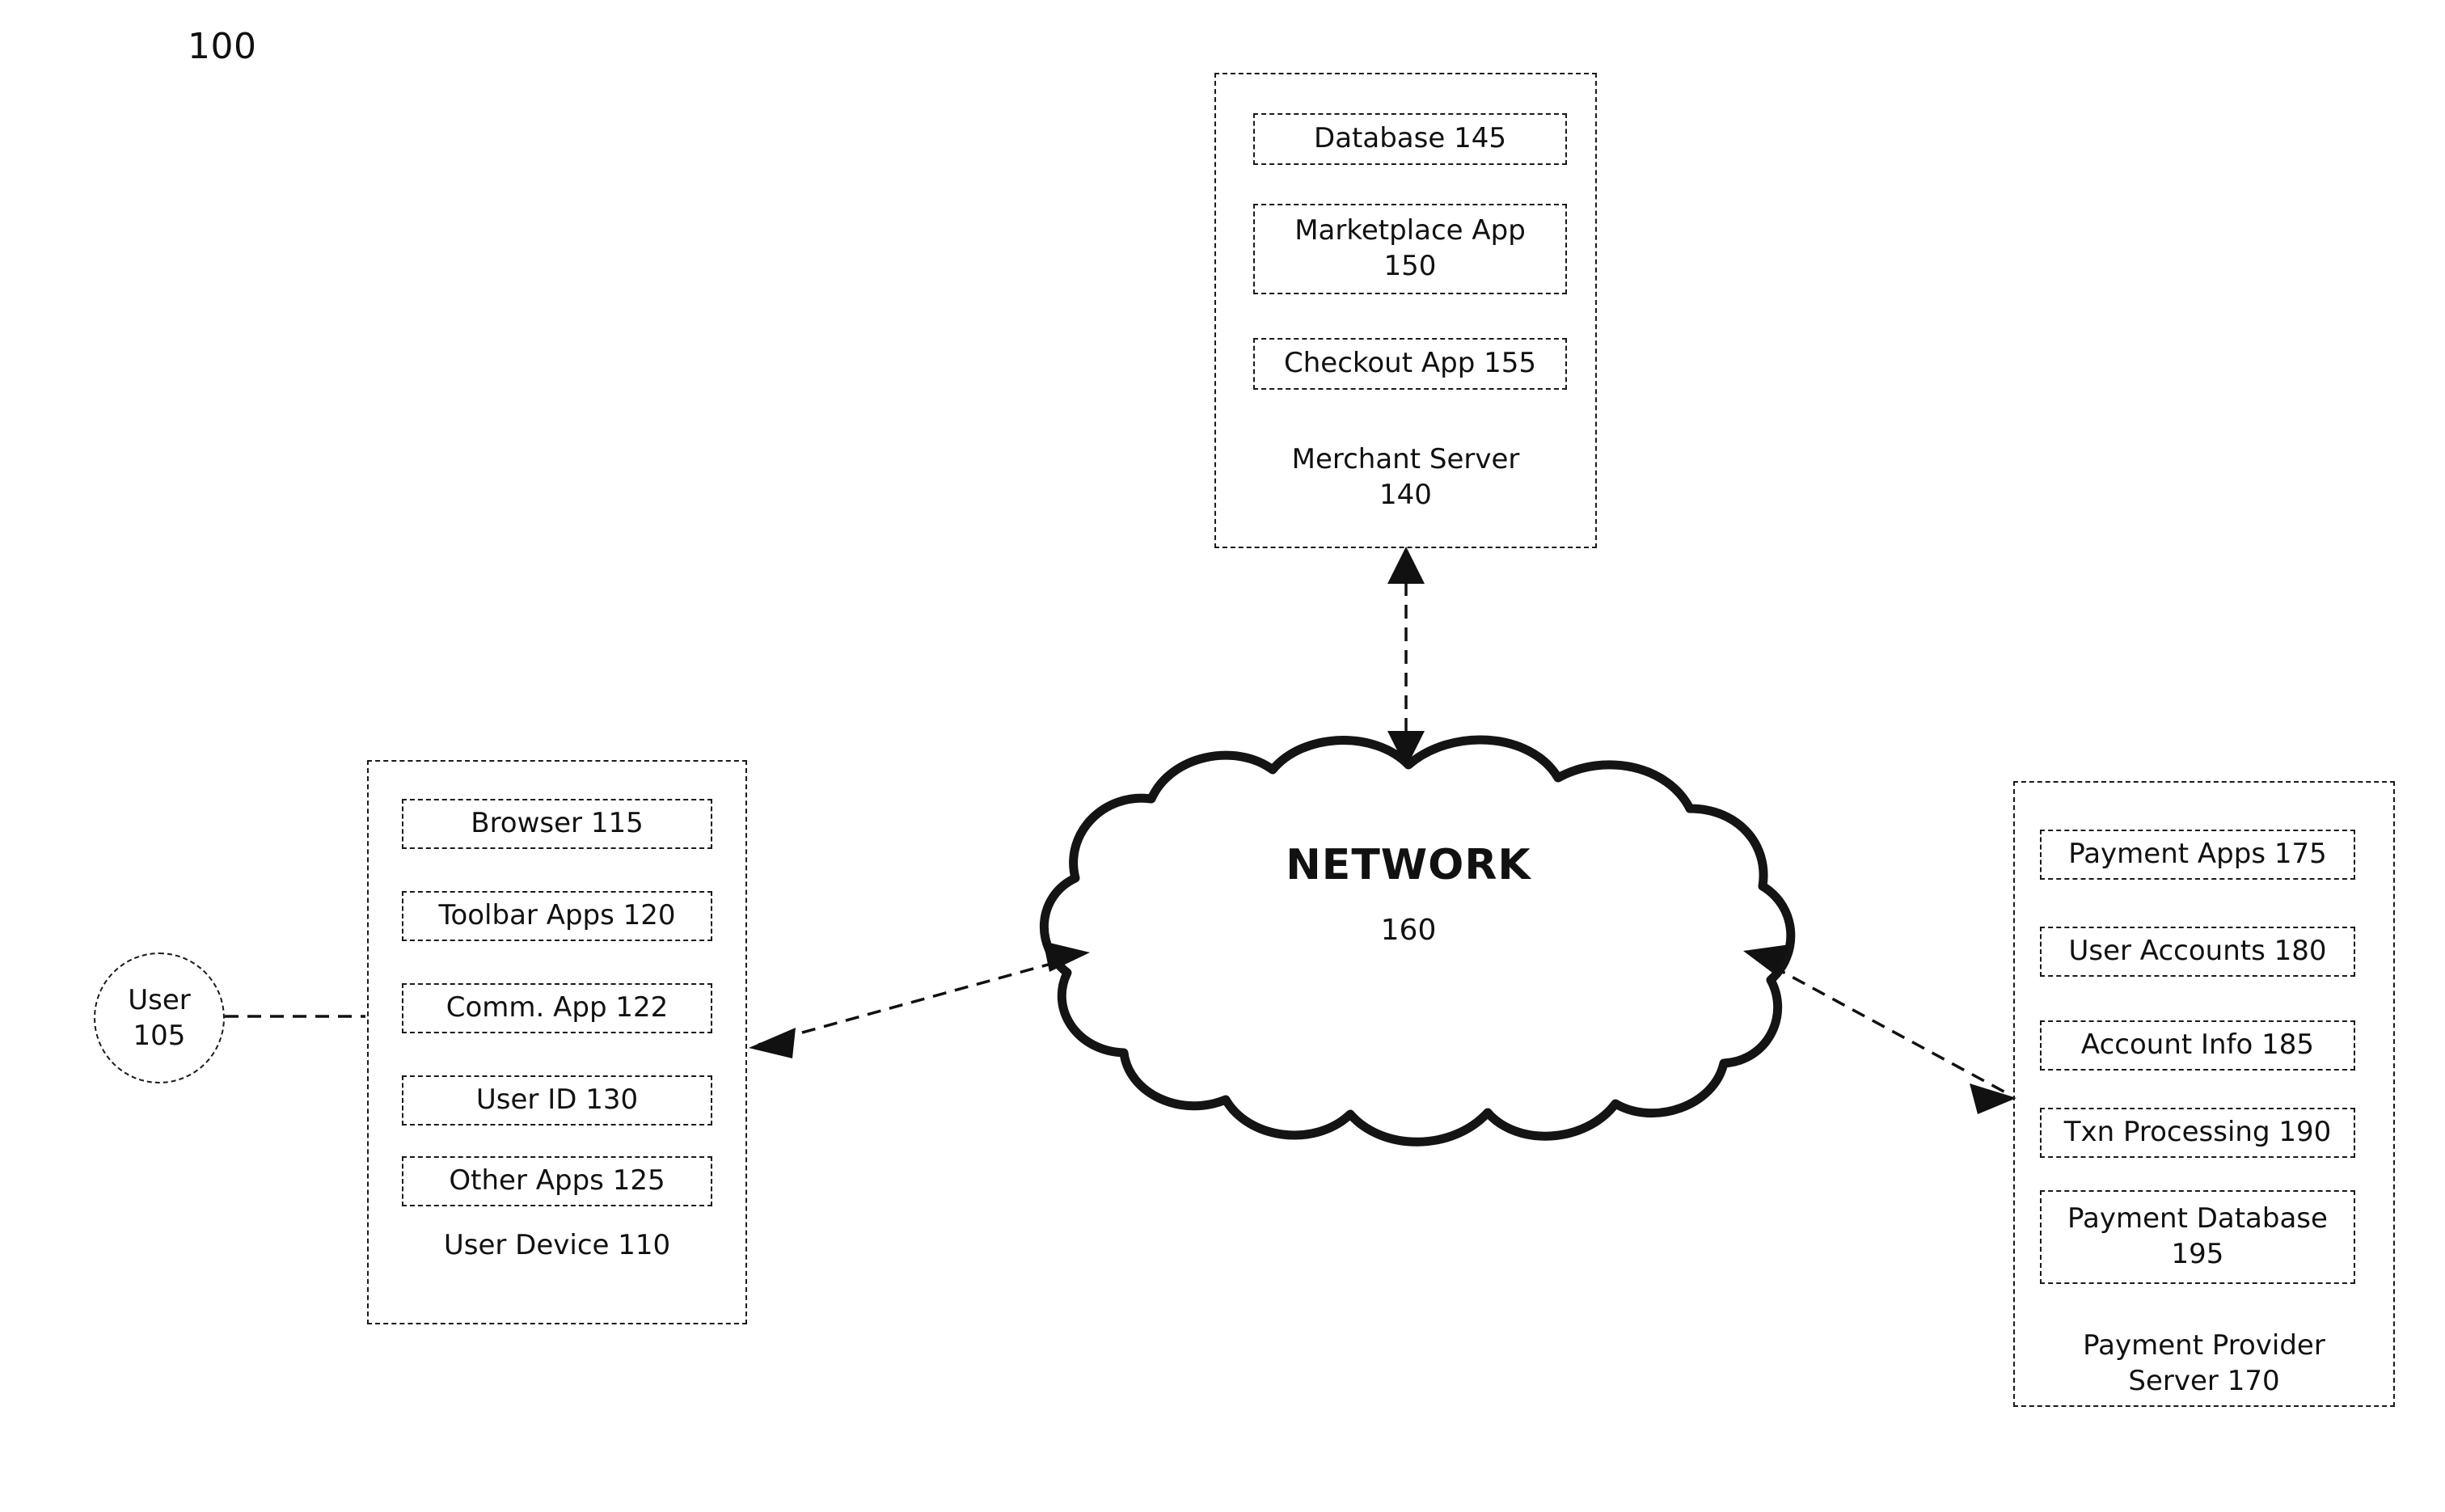 This screenshot has height=1512, width=2445. I want to click on component-user-accounts: User Accounts 180, so click(2197, 952).